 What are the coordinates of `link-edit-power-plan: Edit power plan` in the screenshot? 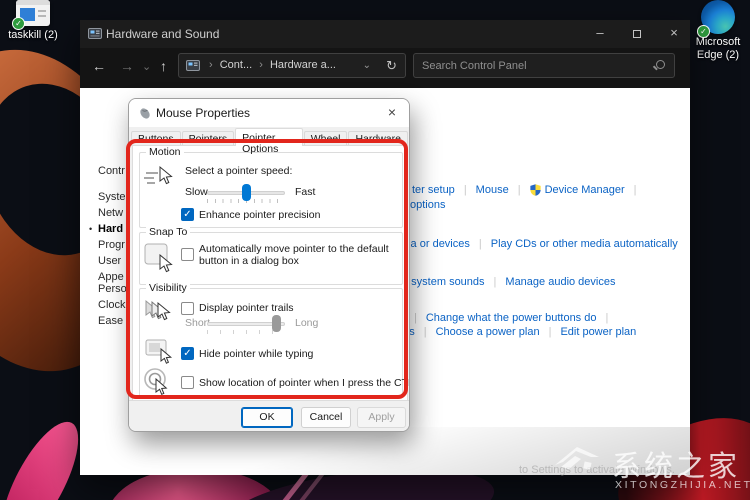 It's located at (598, 332).